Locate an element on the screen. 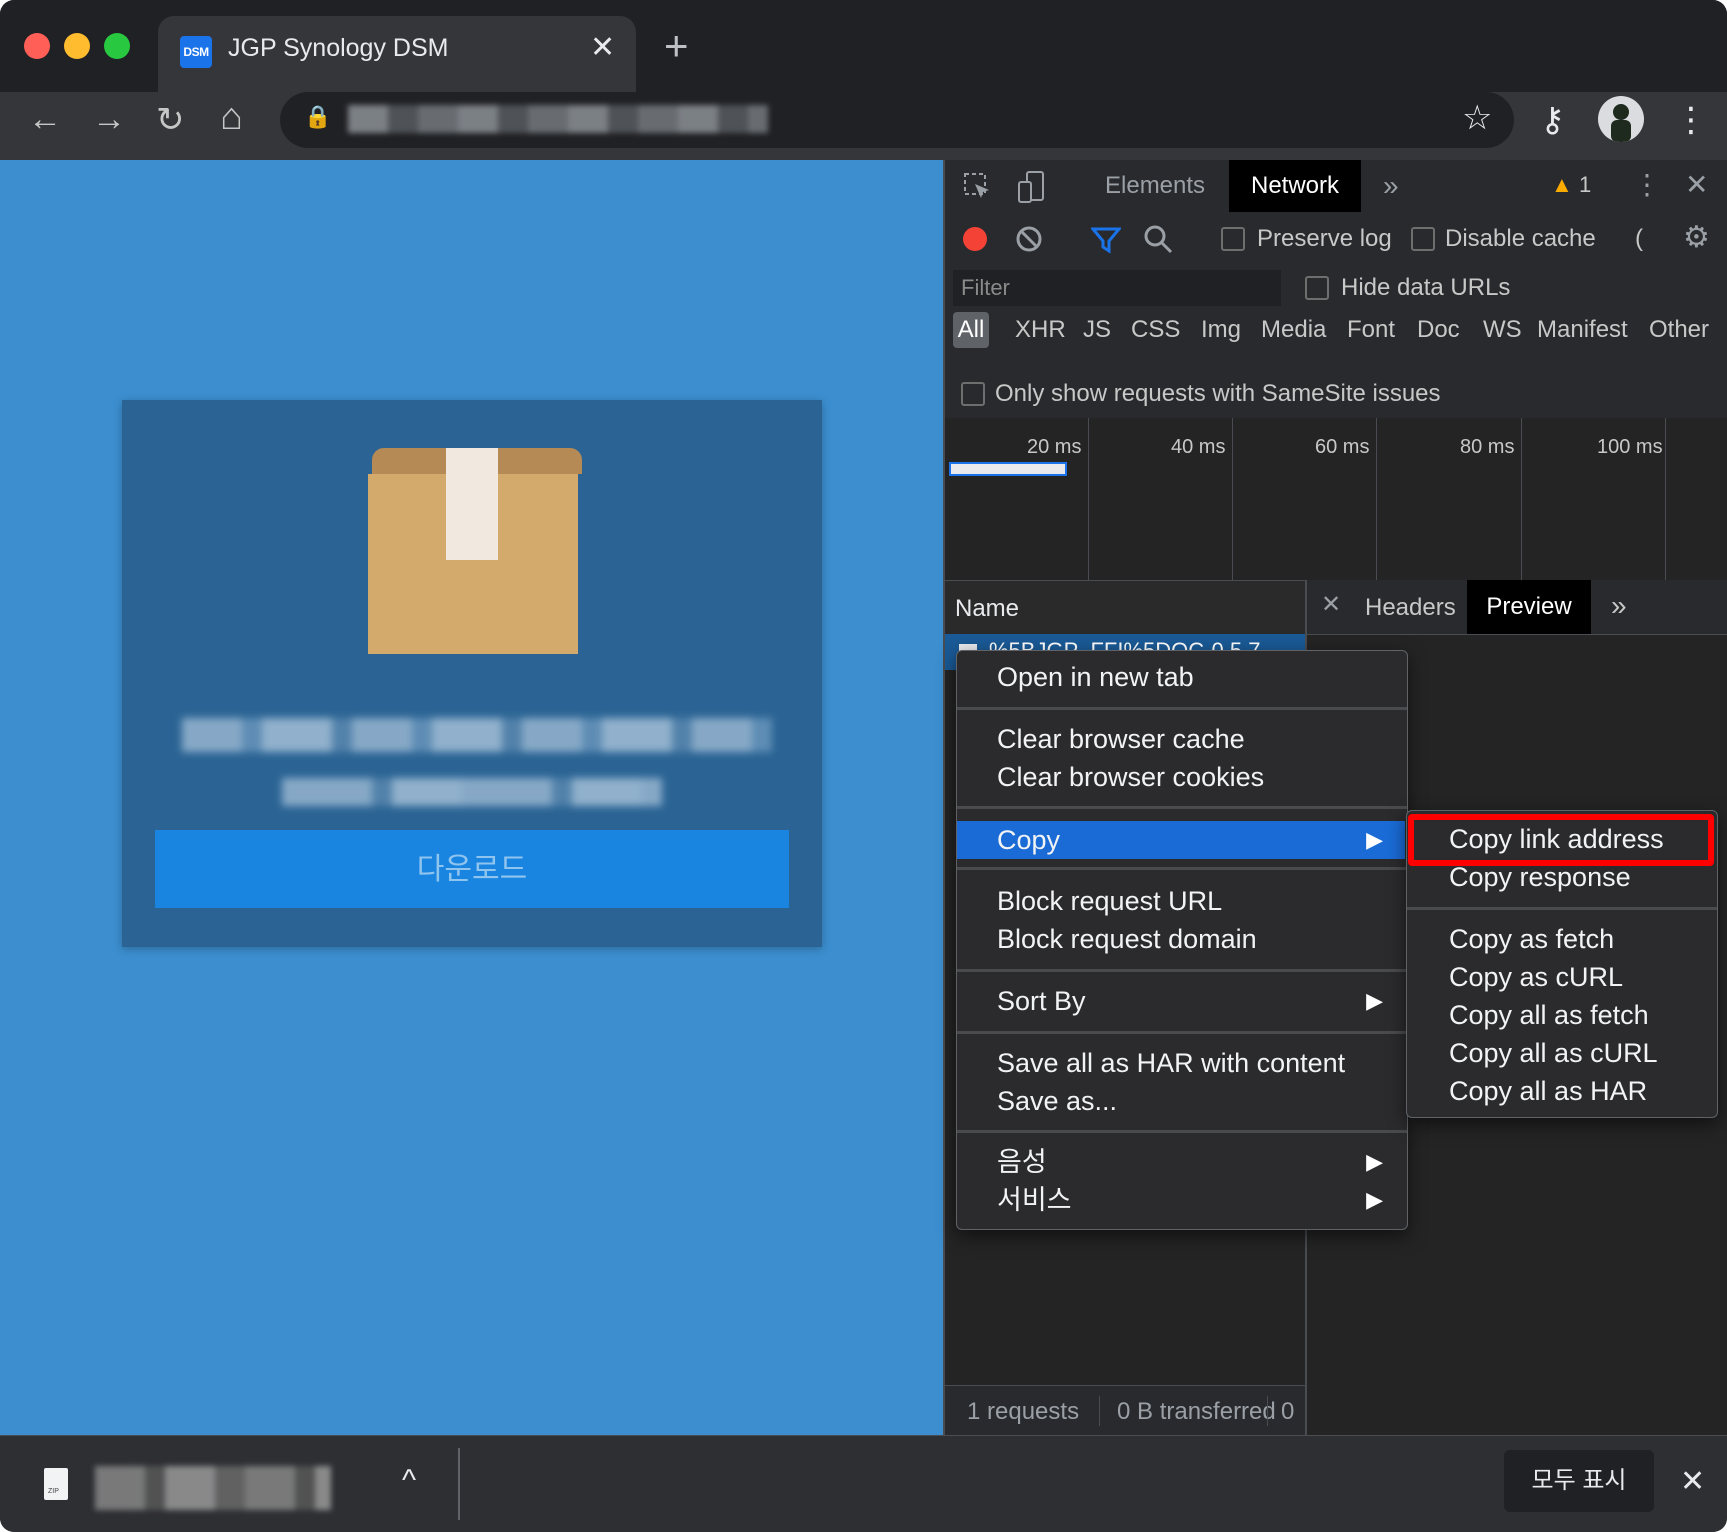  chevron-up-icon: ^ is located at coordinates (409, 1481).